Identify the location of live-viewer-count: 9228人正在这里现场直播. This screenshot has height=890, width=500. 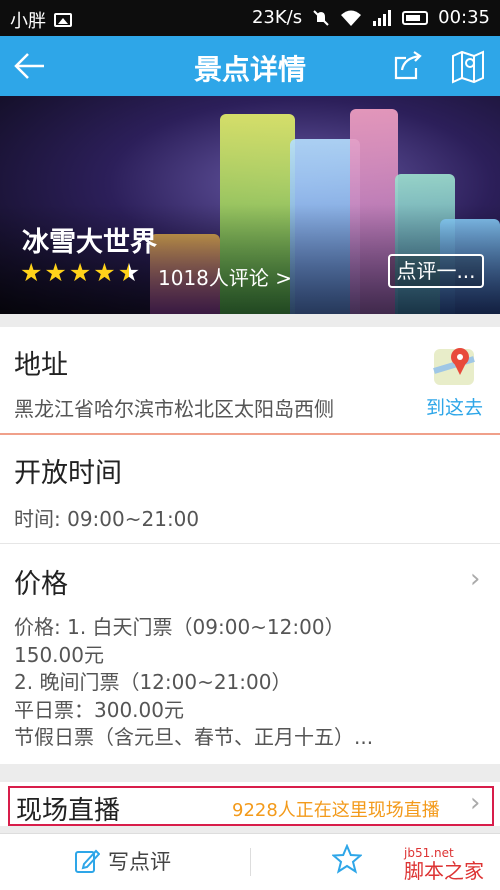
(336, 810).